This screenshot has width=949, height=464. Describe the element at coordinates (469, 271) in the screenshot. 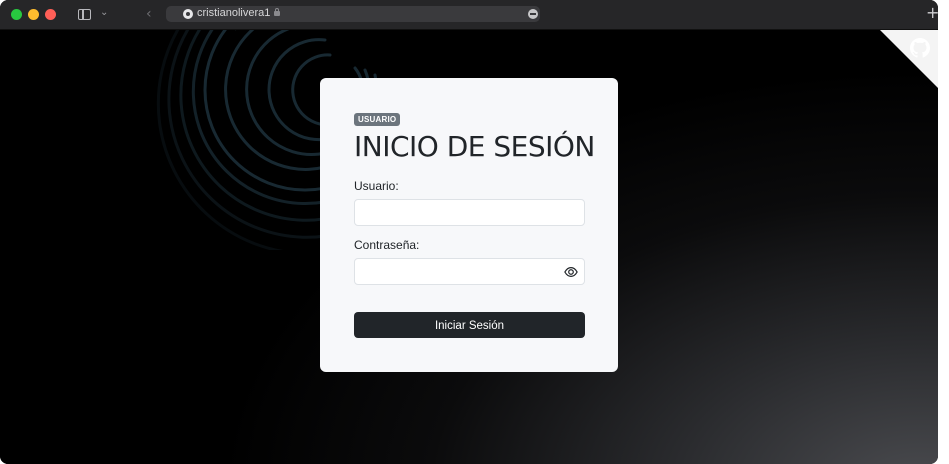

I see `password-field` at that location.